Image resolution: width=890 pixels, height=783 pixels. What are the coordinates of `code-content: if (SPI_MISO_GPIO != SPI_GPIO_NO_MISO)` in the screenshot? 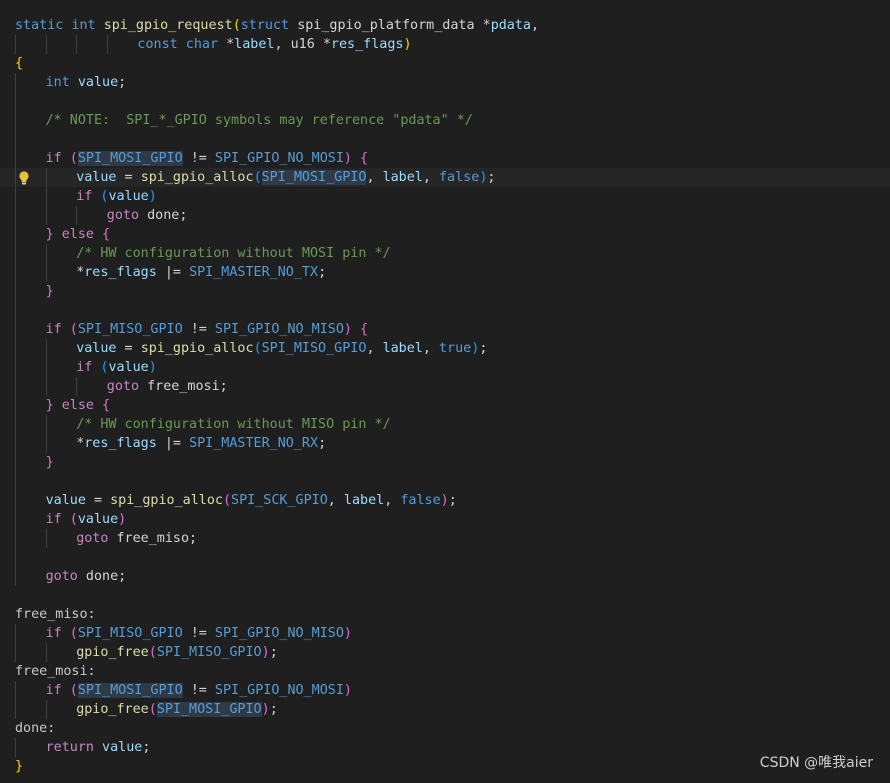 It's located at (183, 633).